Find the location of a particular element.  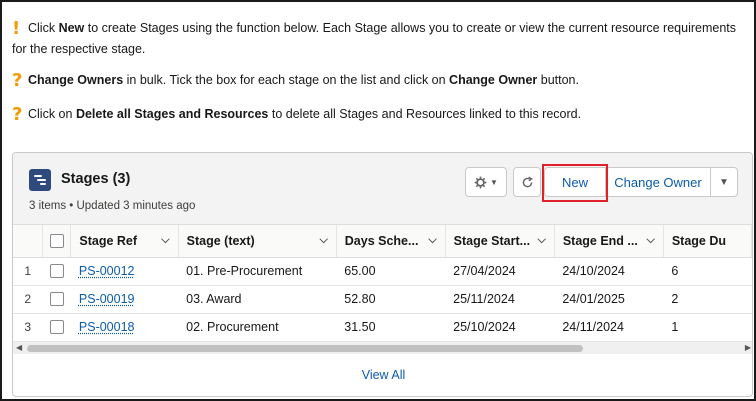

stage-ref-cell: PS-00012 is located at coordinates (124, 271).